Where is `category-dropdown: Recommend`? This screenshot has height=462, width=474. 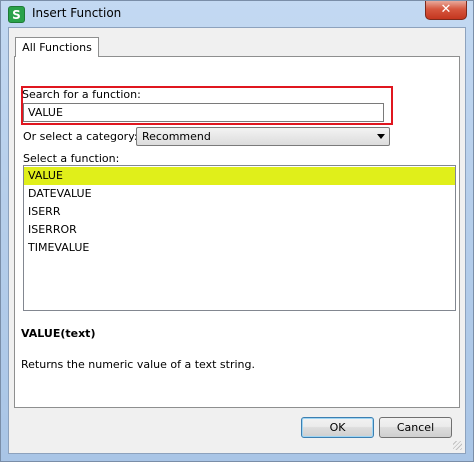
category-dropdown: Recommend is located at coordinates (263, 136).